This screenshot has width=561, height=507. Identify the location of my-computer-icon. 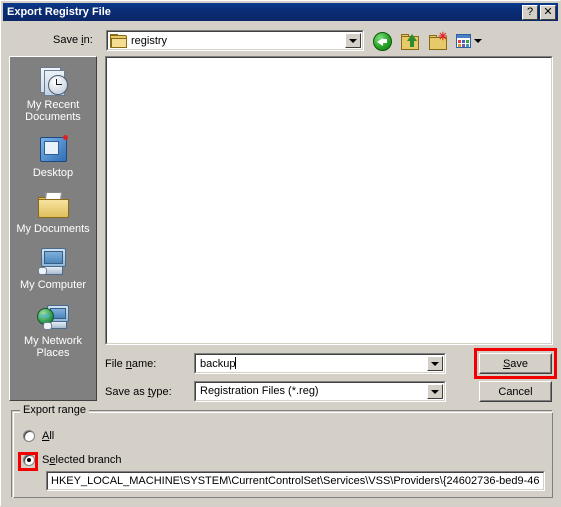
(53, 261).